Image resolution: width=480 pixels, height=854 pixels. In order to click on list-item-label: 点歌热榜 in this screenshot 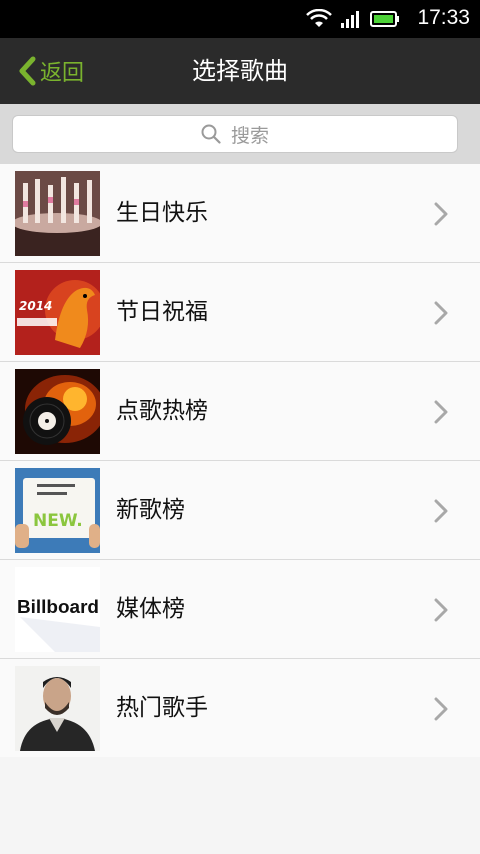, I will do `click(162, 411)`.